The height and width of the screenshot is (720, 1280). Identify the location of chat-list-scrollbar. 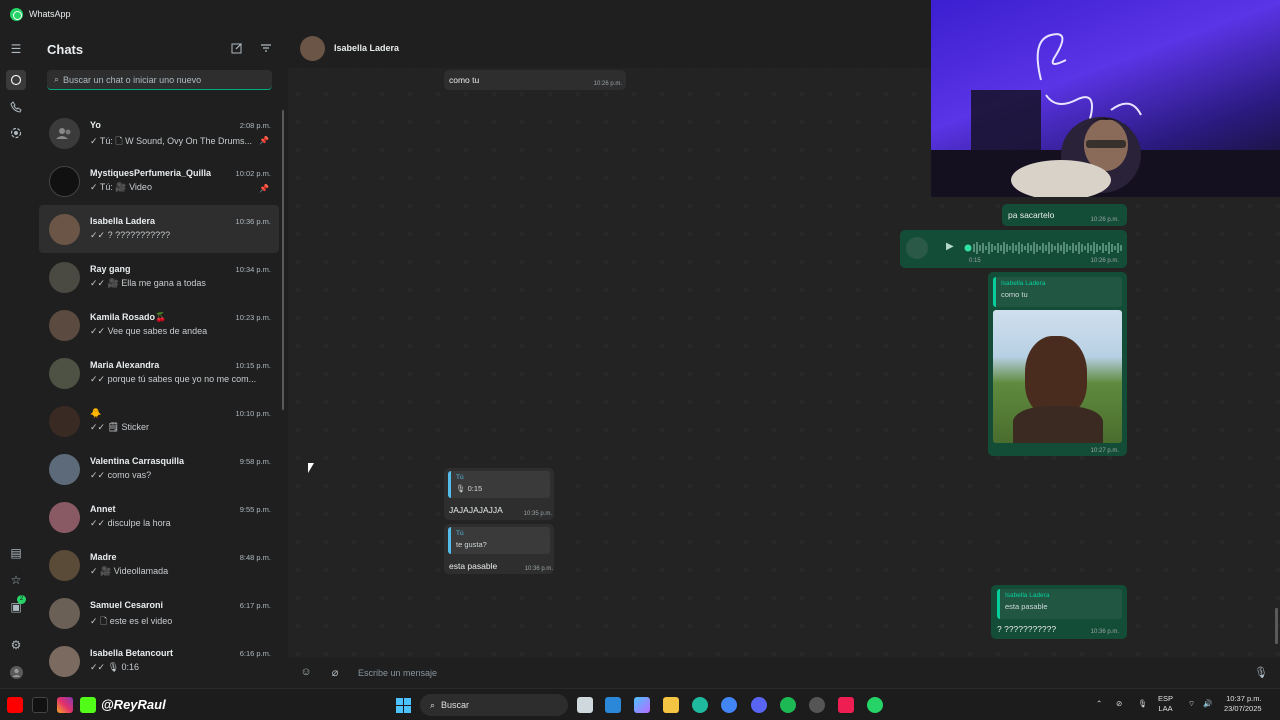
(283, 260).